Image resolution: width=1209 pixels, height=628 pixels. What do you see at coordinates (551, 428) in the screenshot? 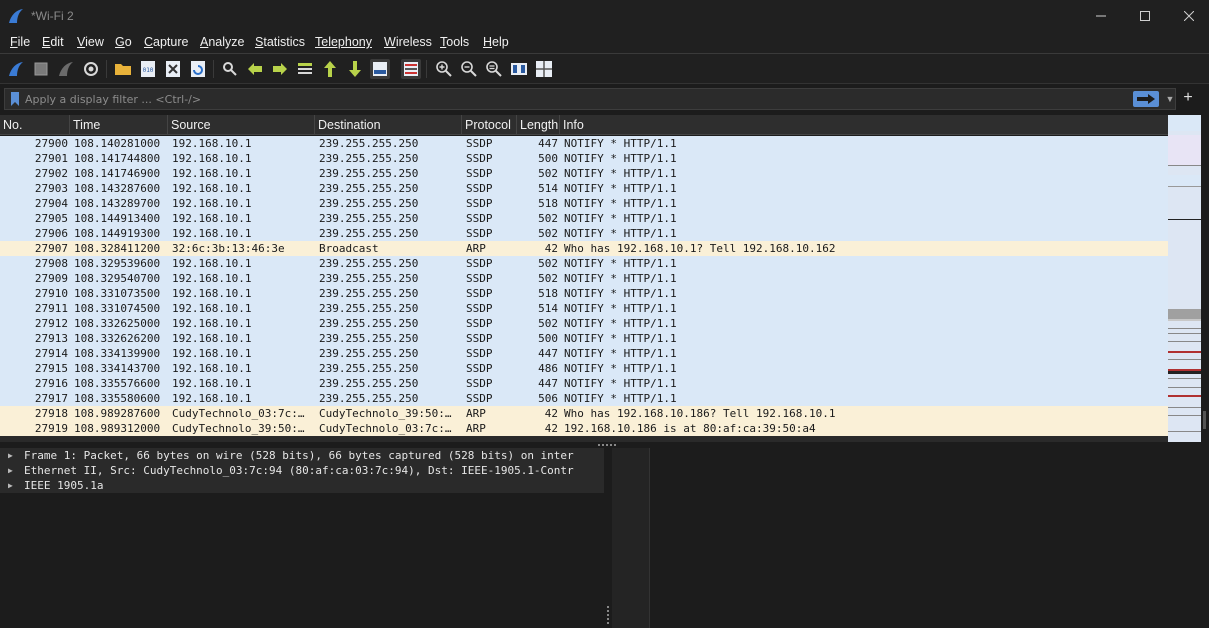
I see `packet-cell-len: 42` at bounding box center [551, 428].